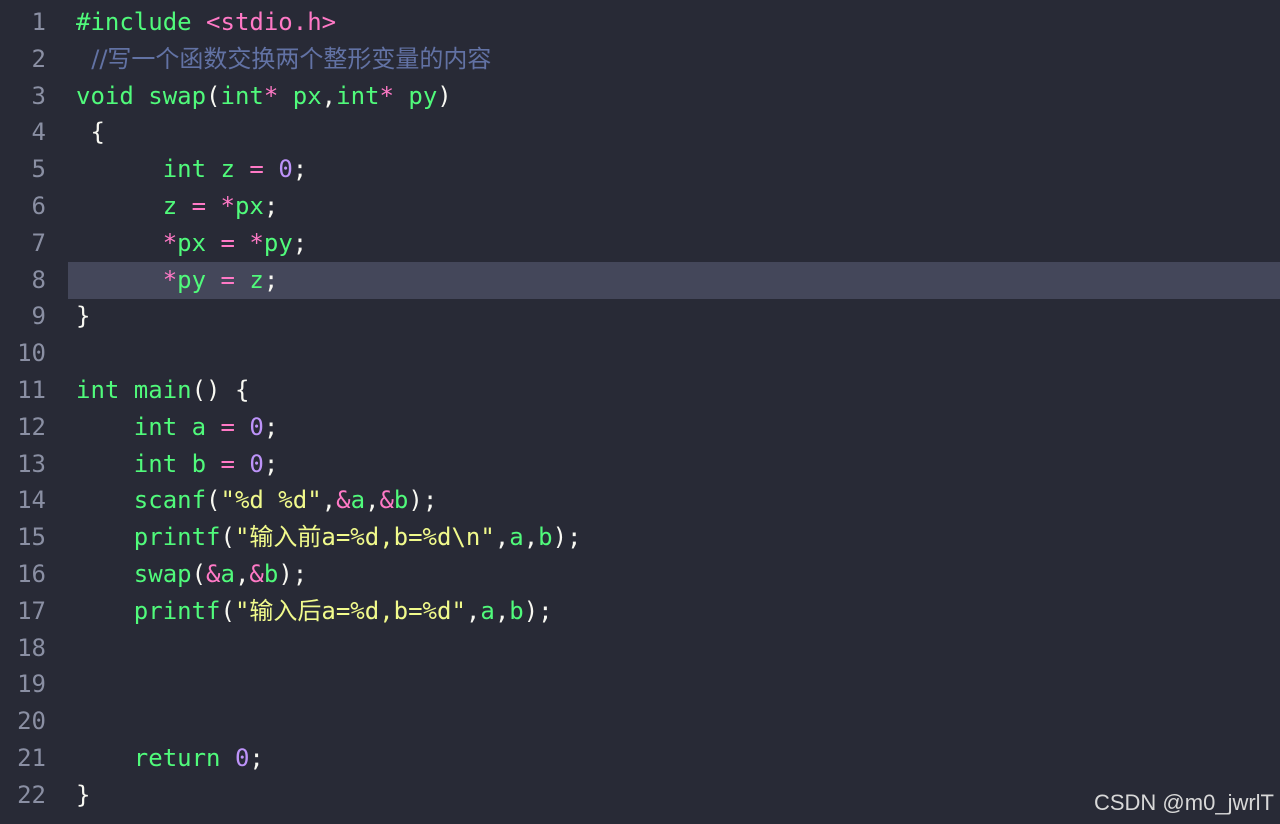 This screenshot has height=824, width=1280. What do you see at coordinates (278, 242) in the screenshot?
I see `code-token: py` at bounding box center [278, 242].